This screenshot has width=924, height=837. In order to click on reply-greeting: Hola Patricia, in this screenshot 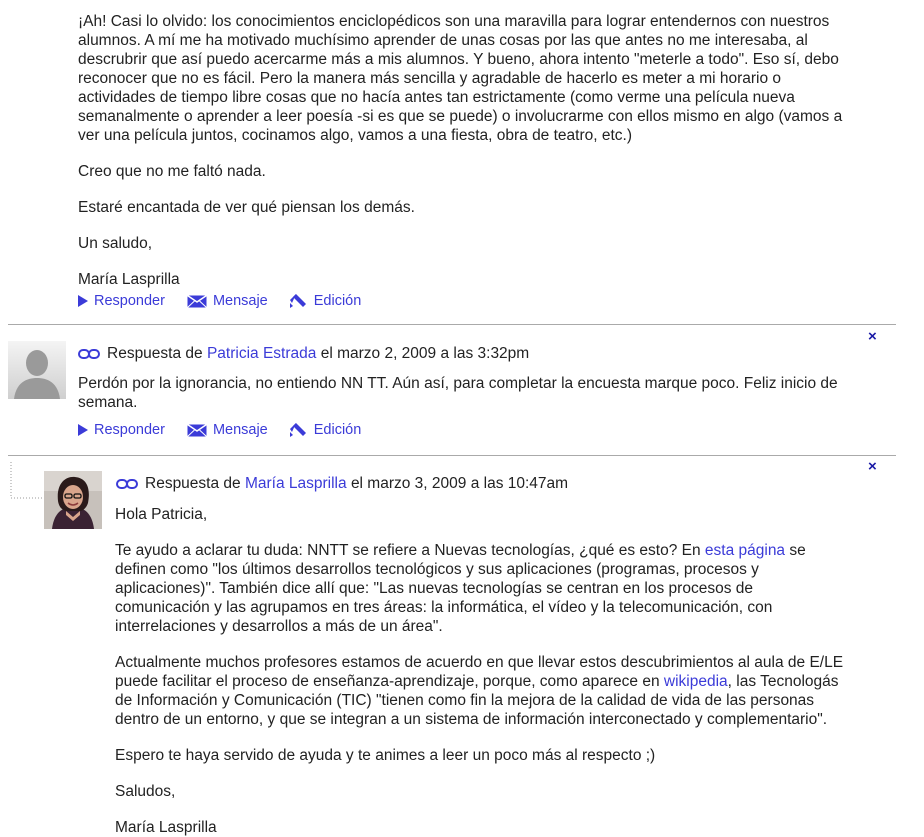, I will do `click(161, 514)`.